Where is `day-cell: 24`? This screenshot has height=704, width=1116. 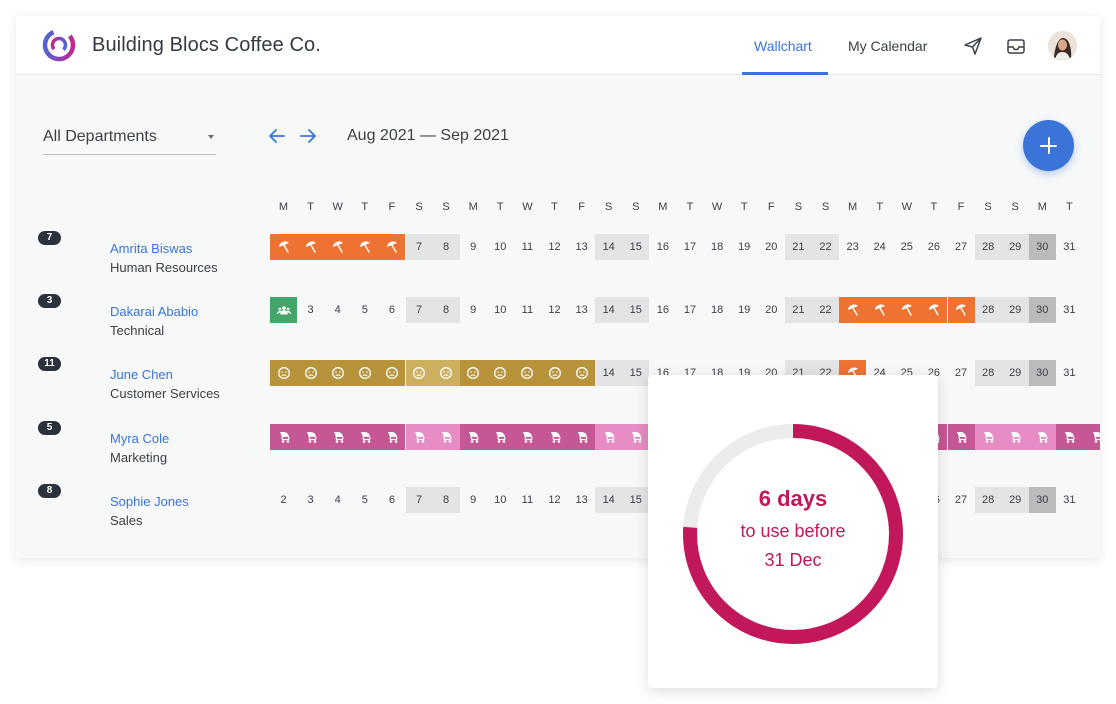 day-cell: 24 is located at coordinates (879, 247).